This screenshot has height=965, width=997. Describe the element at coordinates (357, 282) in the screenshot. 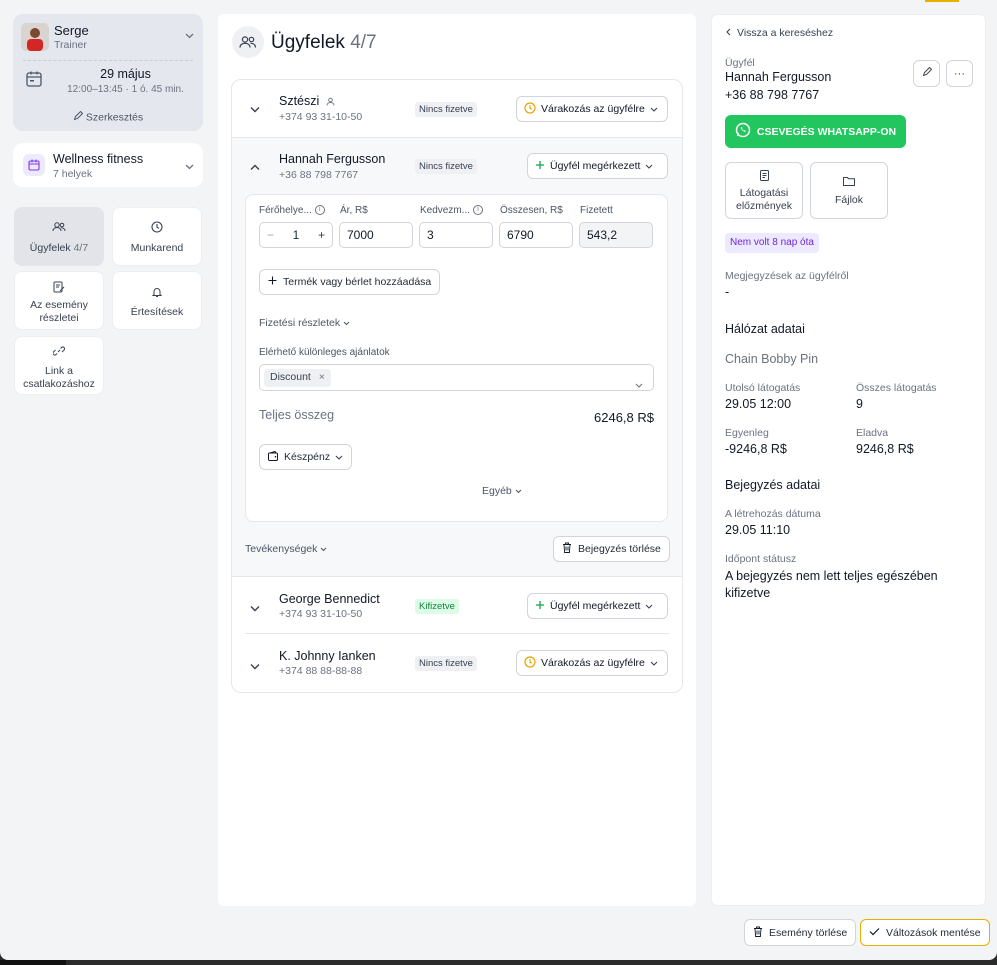

I see `add-product-label: Termék vagy bérlet hozzáadása` at that location.